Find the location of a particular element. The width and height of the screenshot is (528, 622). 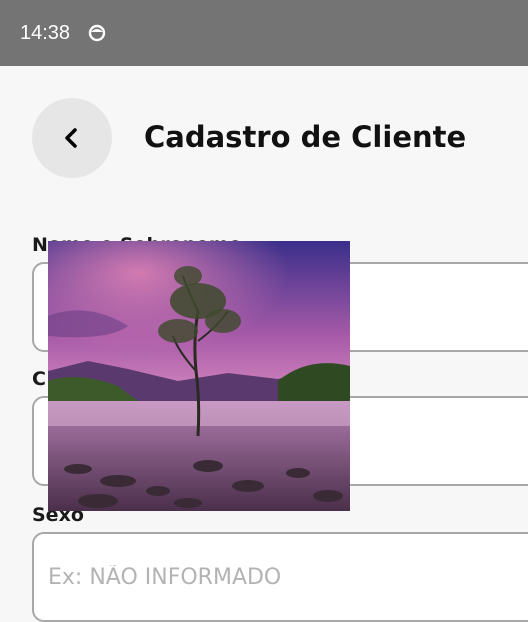

status-bar: 14:38 is located at coordinates (264, 33).